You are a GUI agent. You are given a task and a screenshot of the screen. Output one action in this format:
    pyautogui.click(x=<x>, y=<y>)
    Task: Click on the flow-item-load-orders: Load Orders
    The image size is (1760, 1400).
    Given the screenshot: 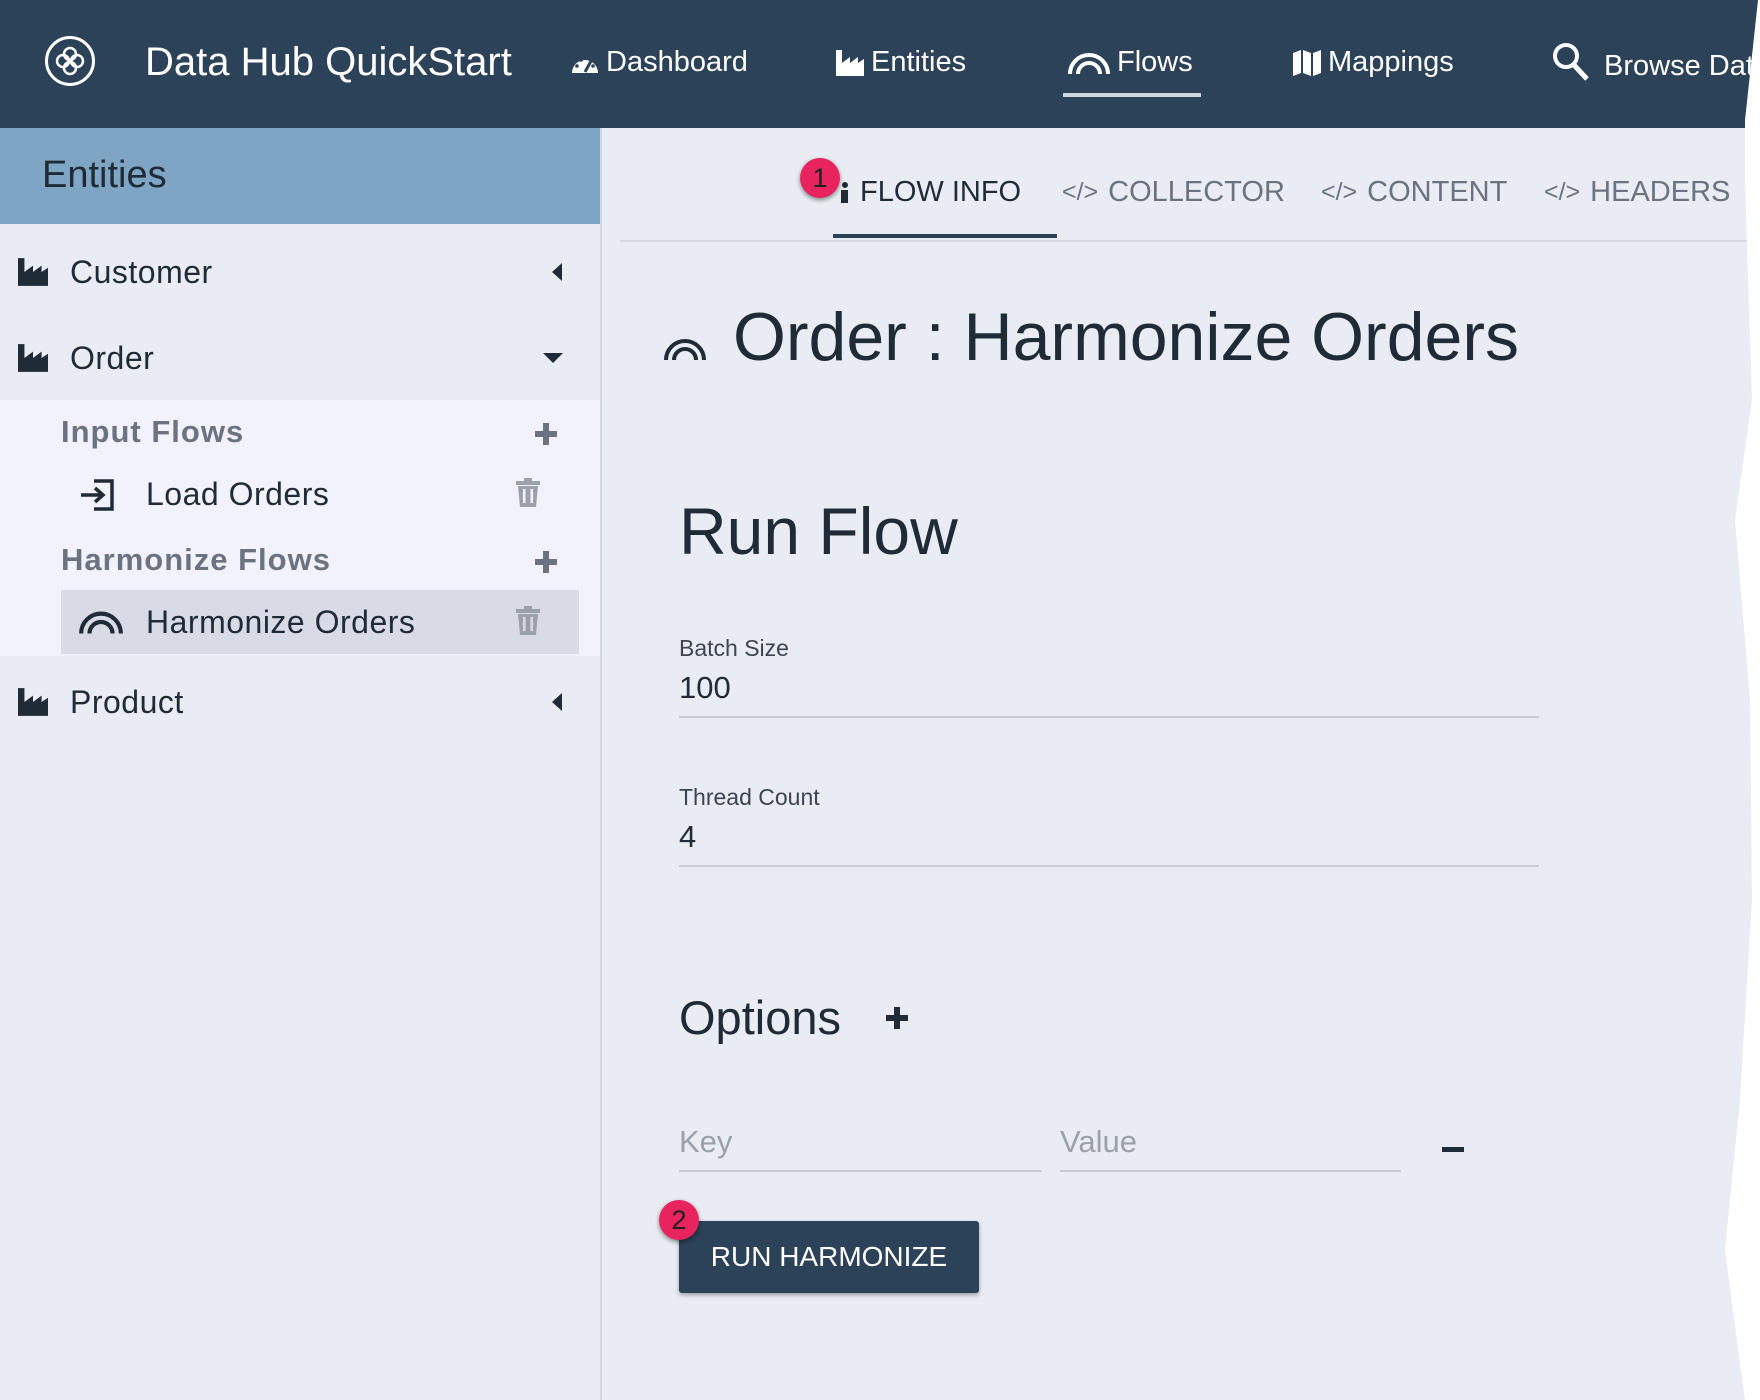 What is the action you would take?
    pyautogui.click(x=320, y=494)
    